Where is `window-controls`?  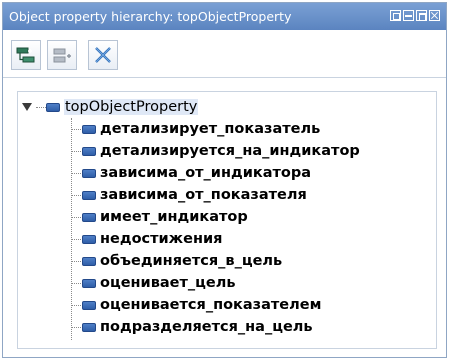 window-controls is located at coordinates (415, 16).